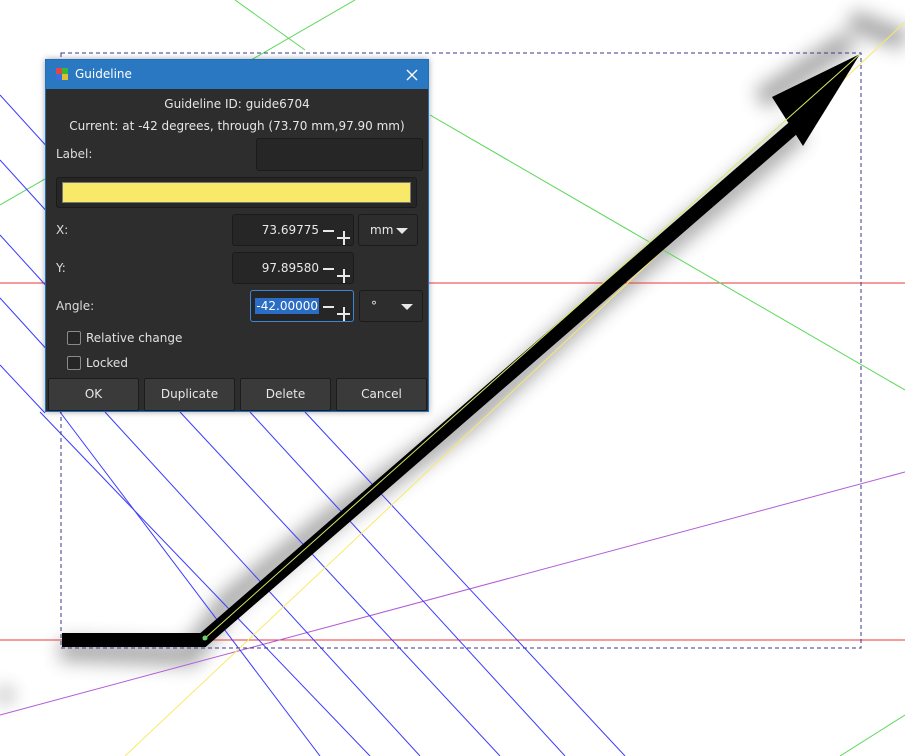 The image size is (905, 756). I want to click on y-spinbox: 97.89580, so click(293, 268).